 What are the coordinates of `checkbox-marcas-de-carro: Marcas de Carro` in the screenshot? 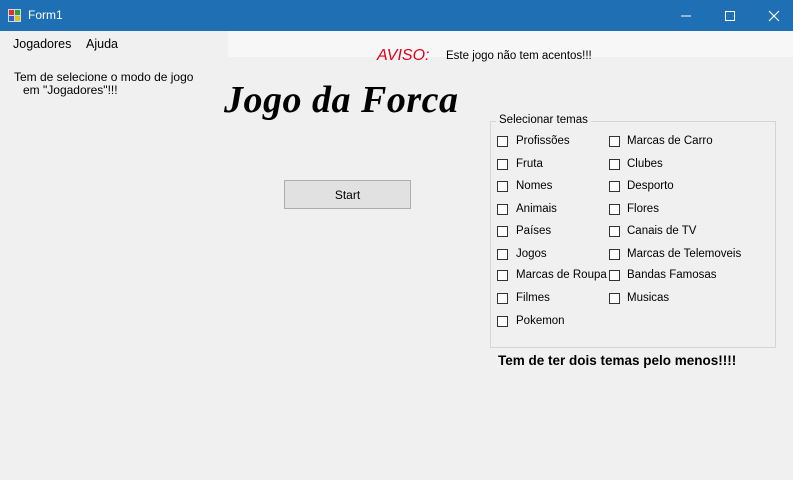 It's located at (661, 141).